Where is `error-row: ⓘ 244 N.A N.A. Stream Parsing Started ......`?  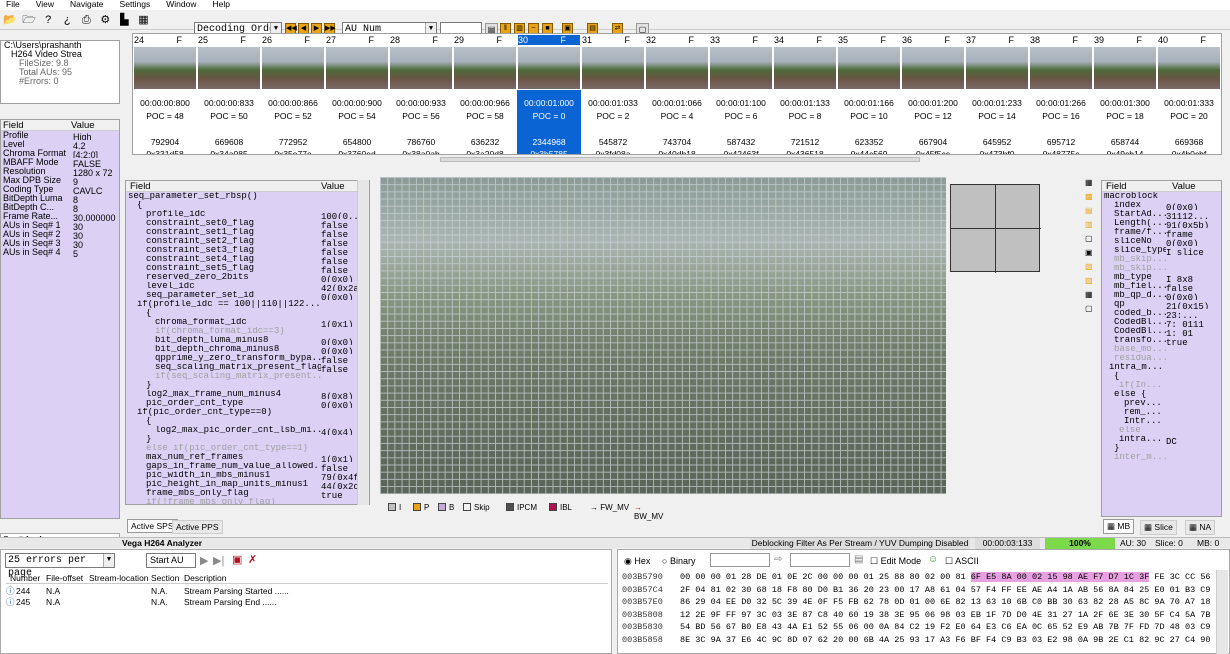 error-row: ⓘ 244 N.A N.A. Stream Parsing Started ...... is located at coordinates (307, 591).